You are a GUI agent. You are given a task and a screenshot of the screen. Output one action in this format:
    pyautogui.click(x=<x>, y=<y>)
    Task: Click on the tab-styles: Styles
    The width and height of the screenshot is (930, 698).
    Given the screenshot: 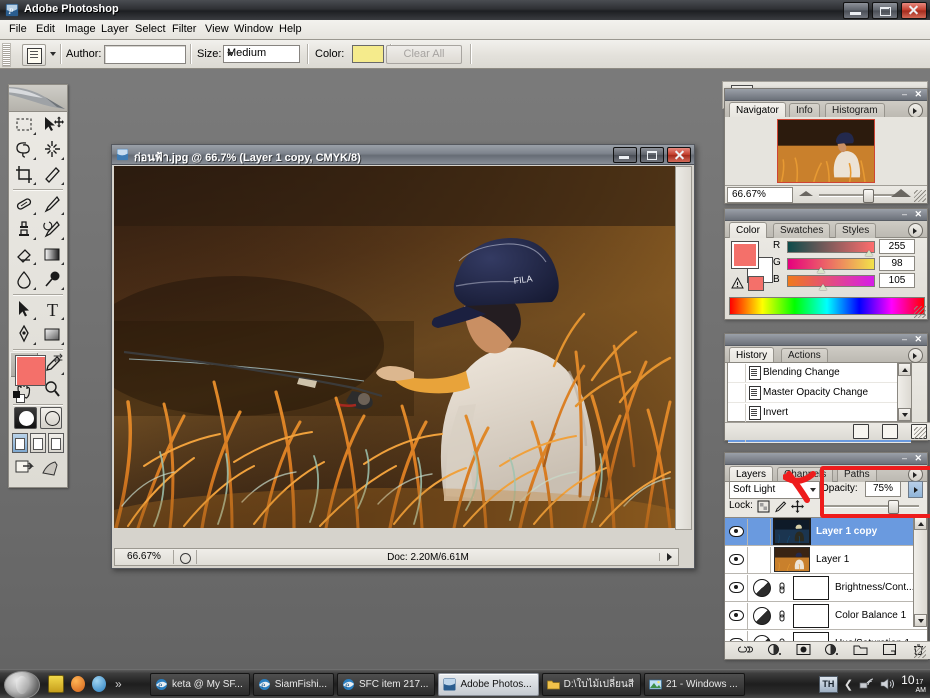 What is the action you would take?
    pyautogui.click(x=856, y=230)
    